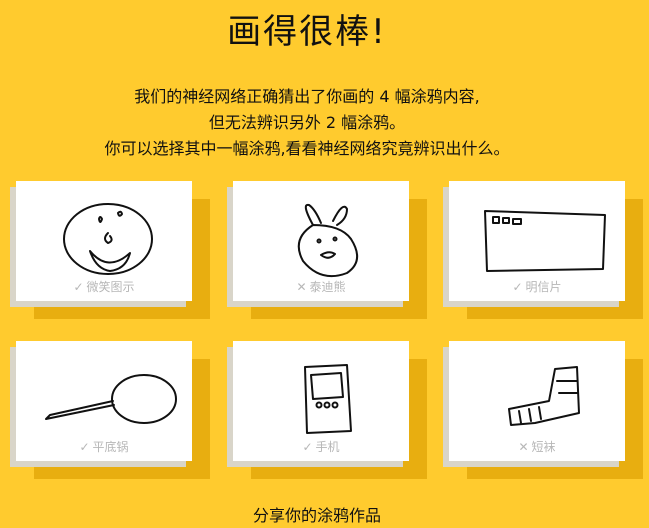  Describe the element at coordinates (537, 241) in the screenshot. I see `drawing-card-postcard: ✓ 明信片` at that location.